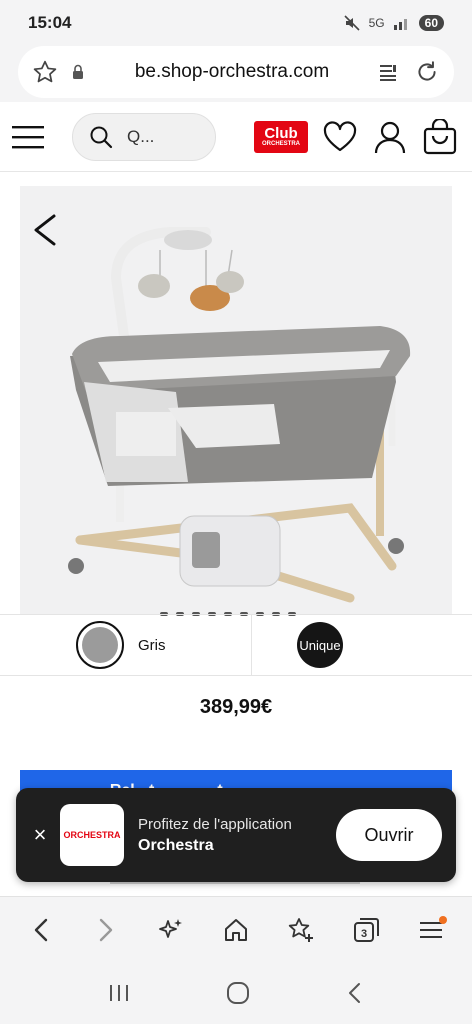 The image size is (472, 1024). I want to click on tabs-icon: 3, so click(367, 929).